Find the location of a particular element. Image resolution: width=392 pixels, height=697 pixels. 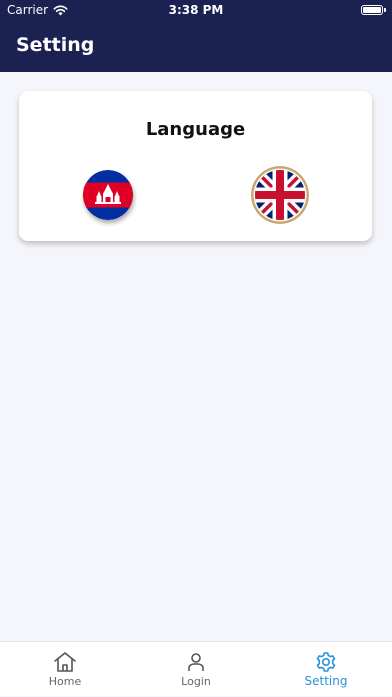

tab-setting: Setting is located at coordinates (326, 669).